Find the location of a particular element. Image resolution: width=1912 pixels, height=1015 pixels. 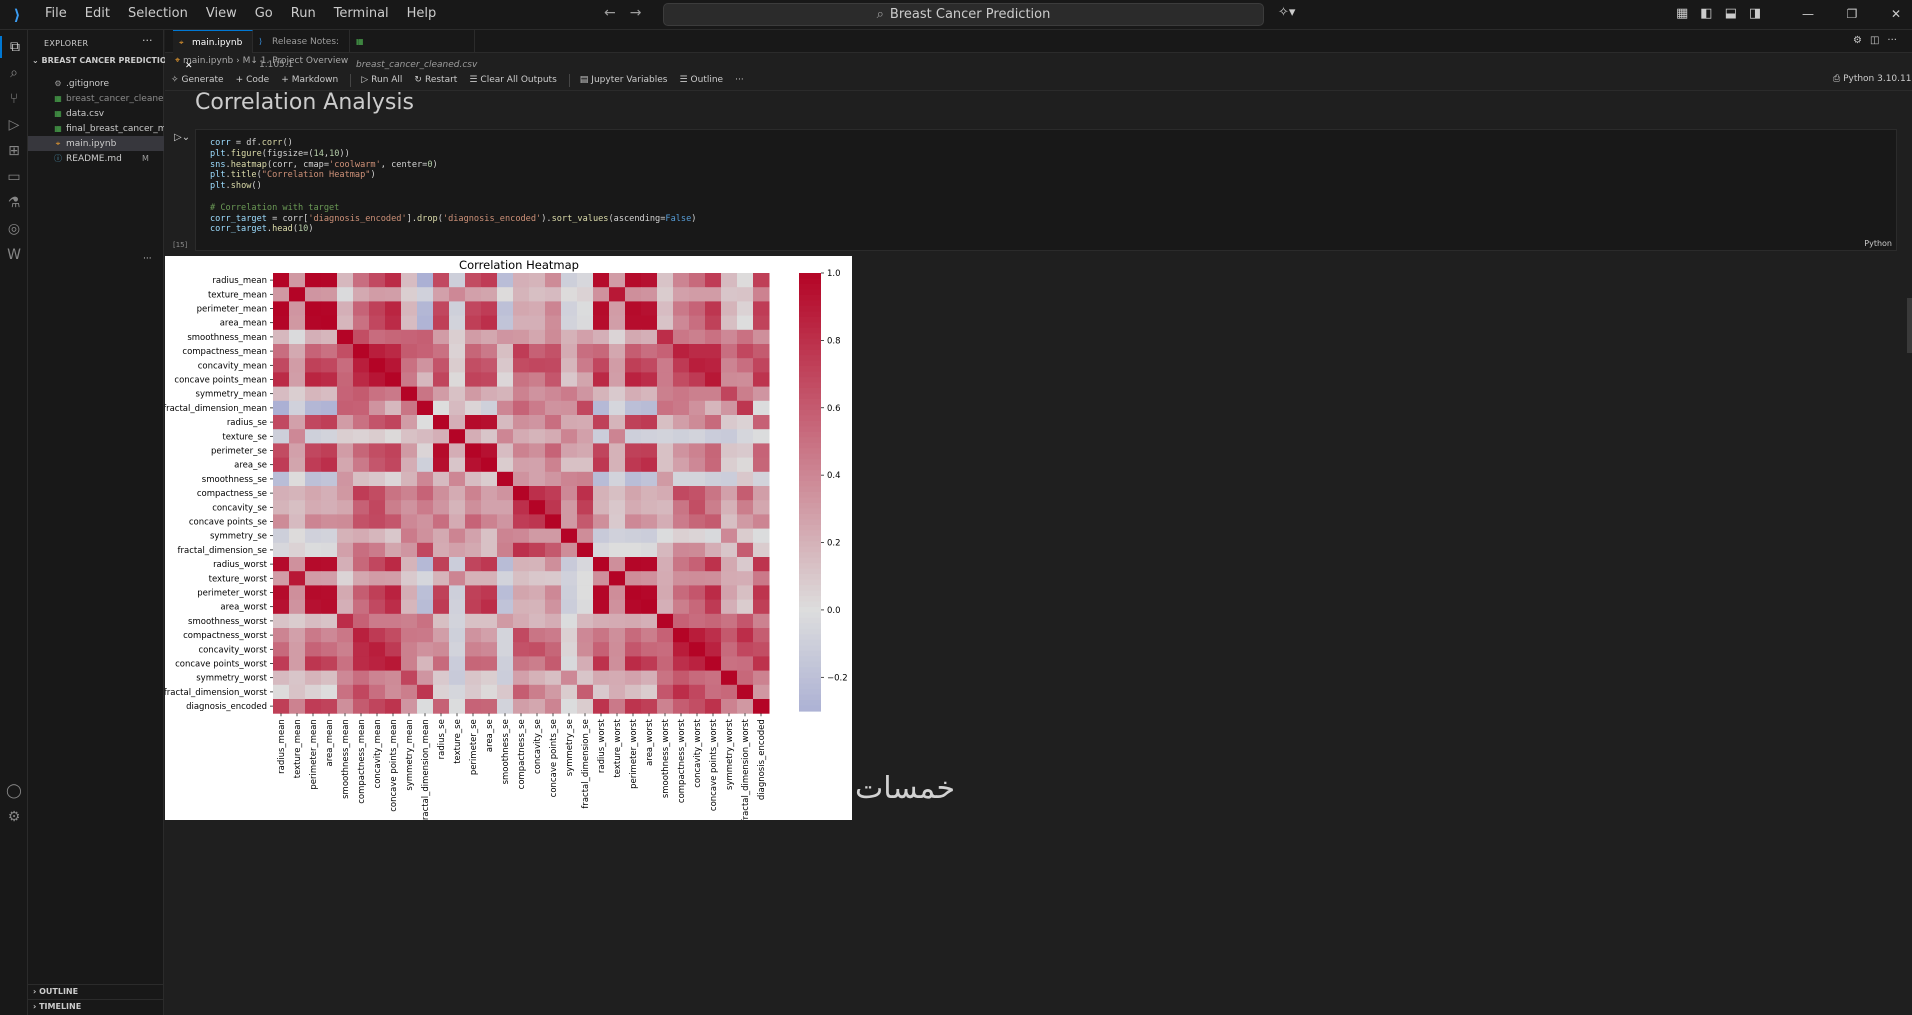

clear-outputs-button: ☰ Clear All Outputs is located at coordinates (512, 80).